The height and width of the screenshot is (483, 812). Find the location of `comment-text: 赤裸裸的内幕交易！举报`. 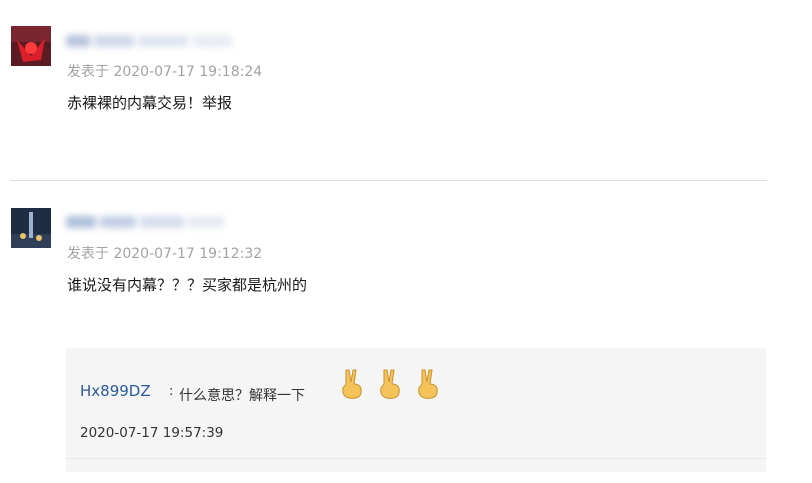

comment-text: 赤裸裸的内幕交易！举报 is located at coordinates (150, 103).